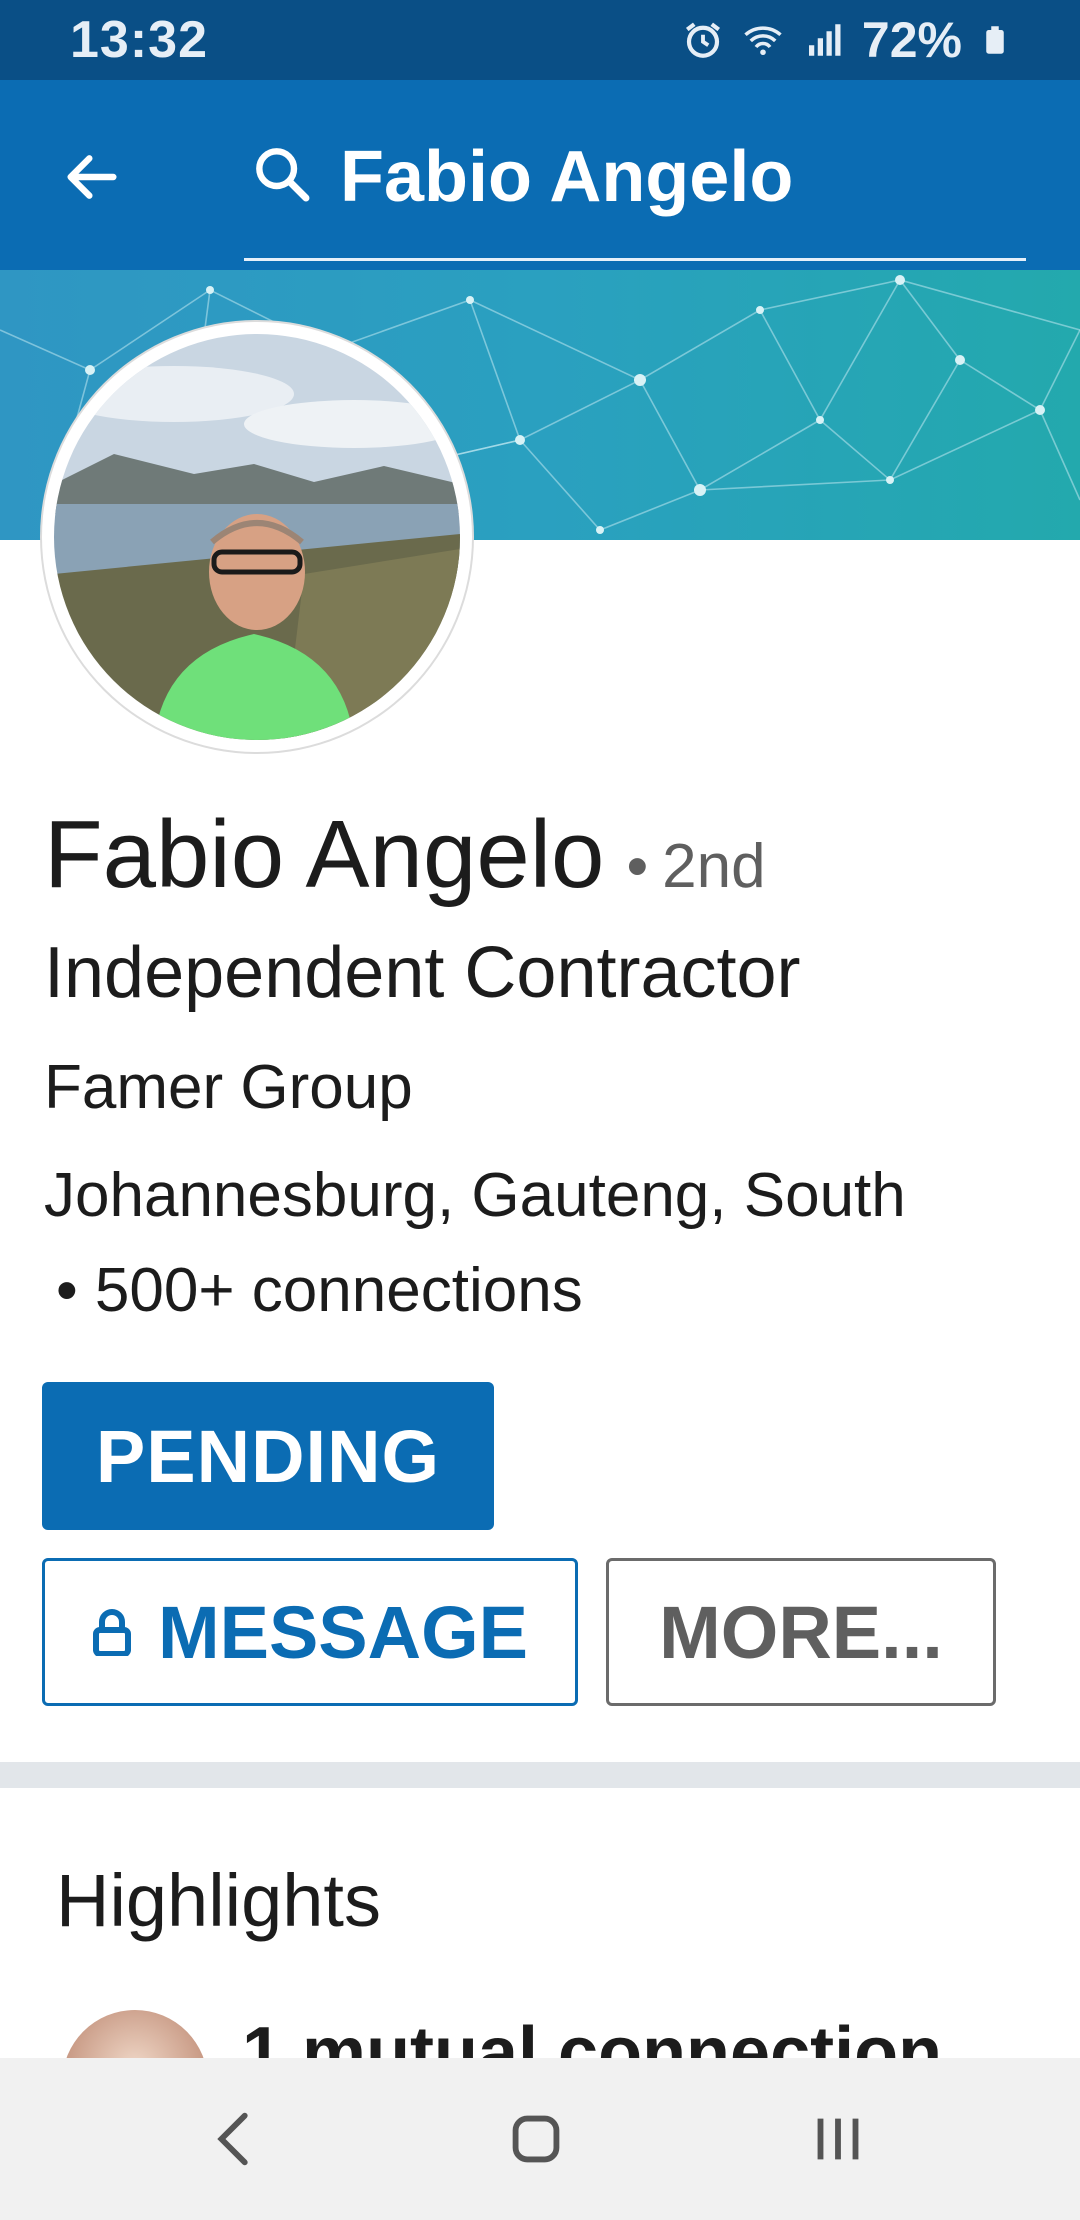 This screenshot has width=1080, height=2220. I want to click on profile-headline: Independent Contractor, so click(422, 973).